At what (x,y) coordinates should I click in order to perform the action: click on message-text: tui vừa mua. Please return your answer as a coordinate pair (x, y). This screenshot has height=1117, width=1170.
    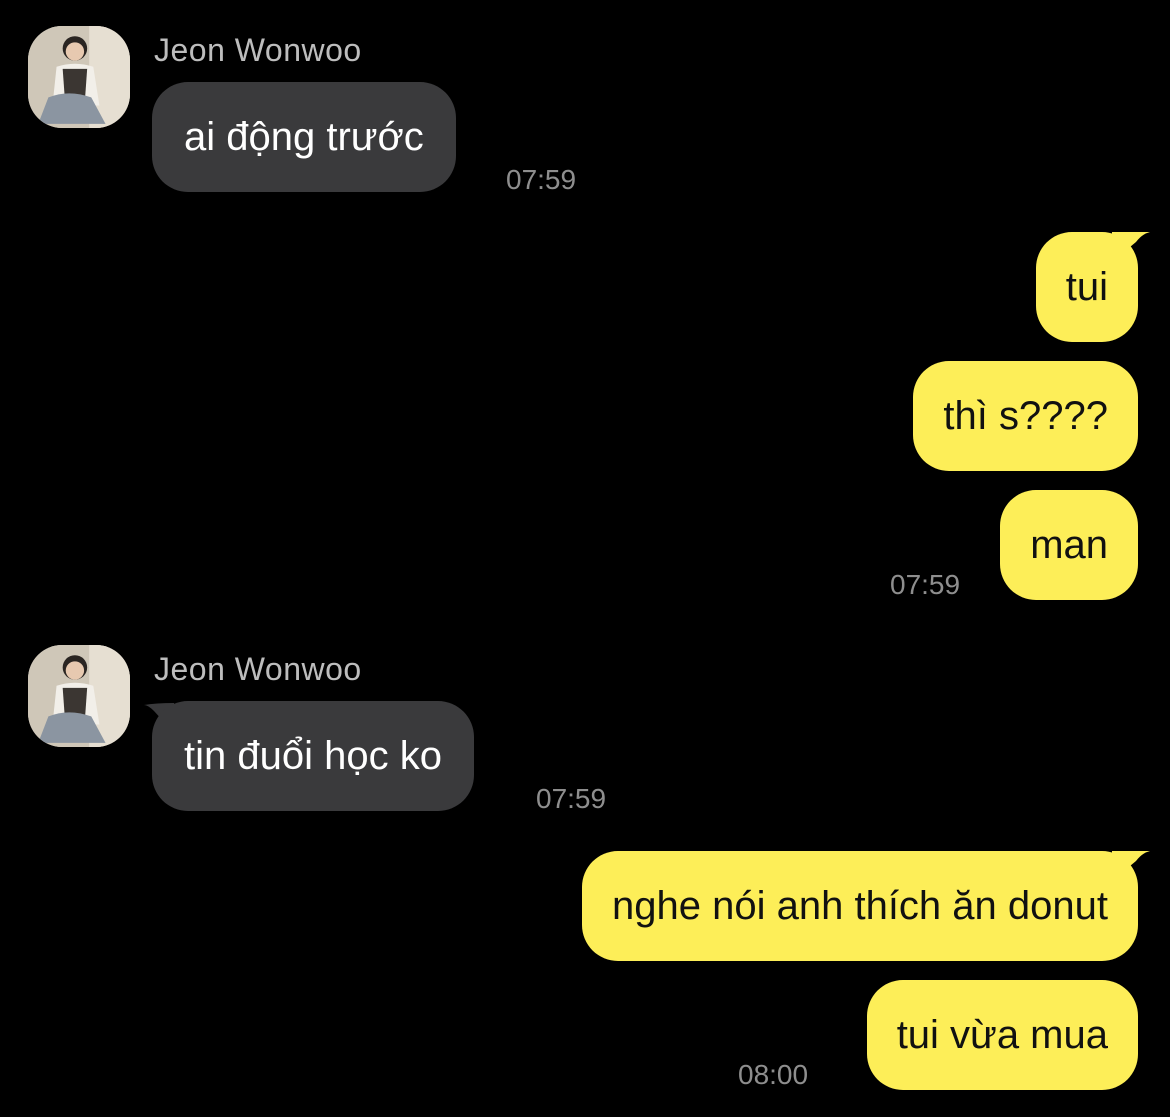
    Looking at the image, I should click on (1002, 1035).